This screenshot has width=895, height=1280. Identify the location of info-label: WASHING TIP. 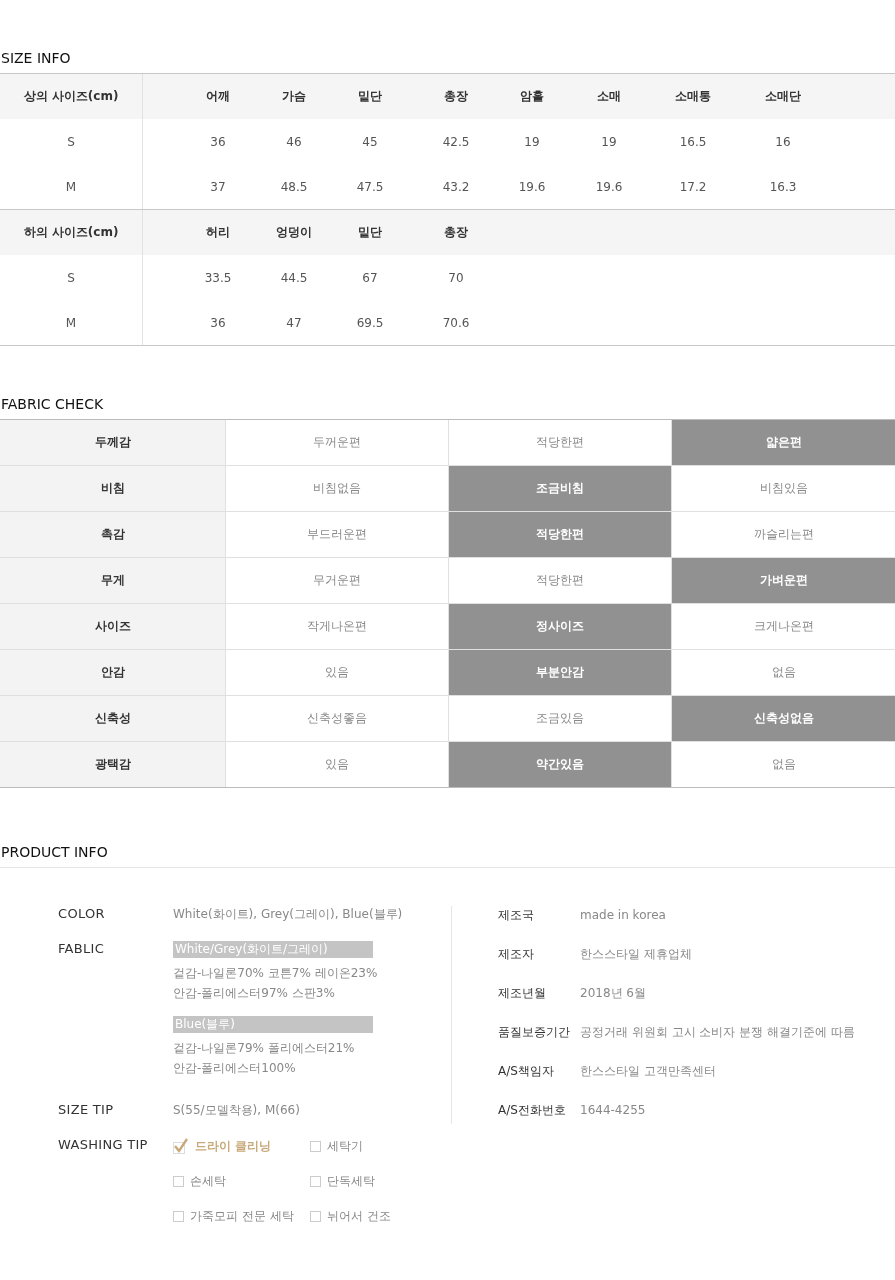
(103, 1145).